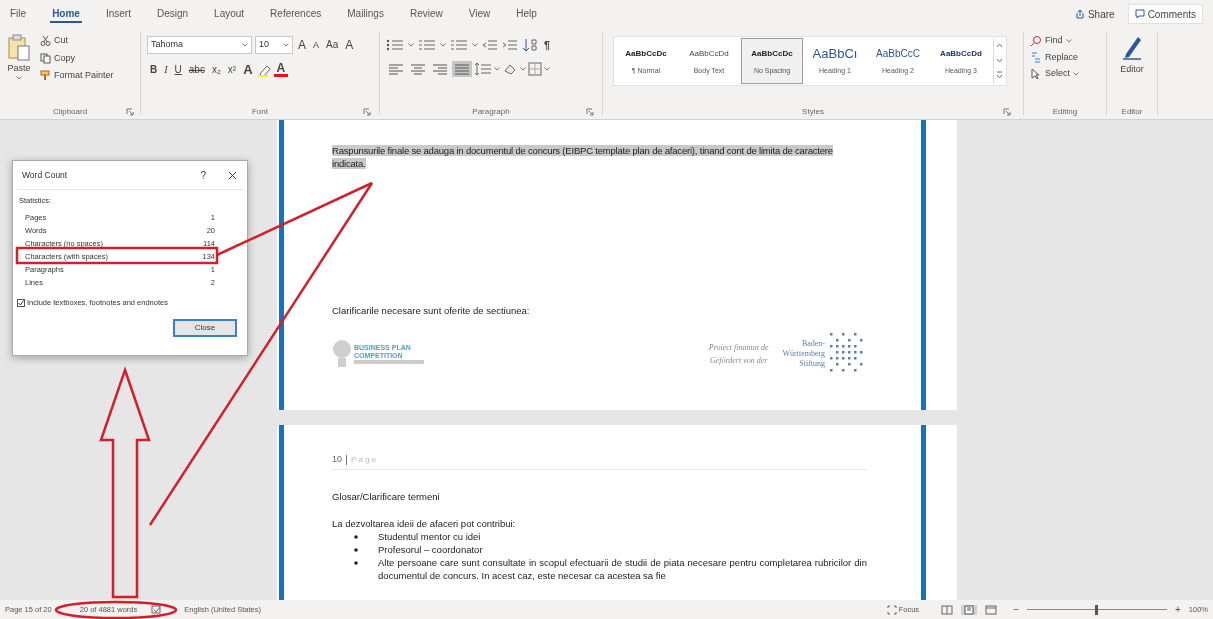 The height and width of the screenshot is (619, 1213). I want to click on decrease-indent-icon, so click(490, 45).